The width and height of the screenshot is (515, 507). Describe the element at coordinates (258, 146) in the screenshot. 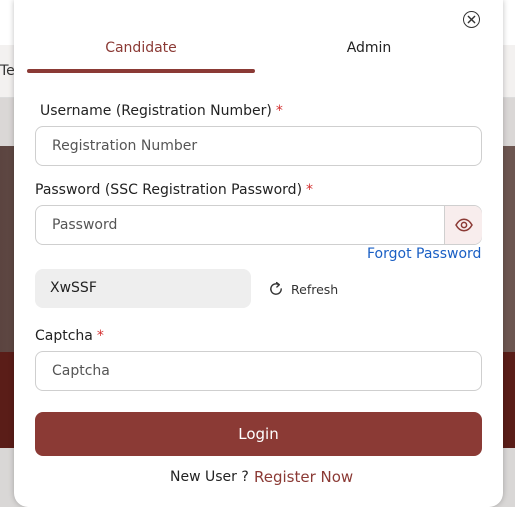

I see `username-input` at that location.